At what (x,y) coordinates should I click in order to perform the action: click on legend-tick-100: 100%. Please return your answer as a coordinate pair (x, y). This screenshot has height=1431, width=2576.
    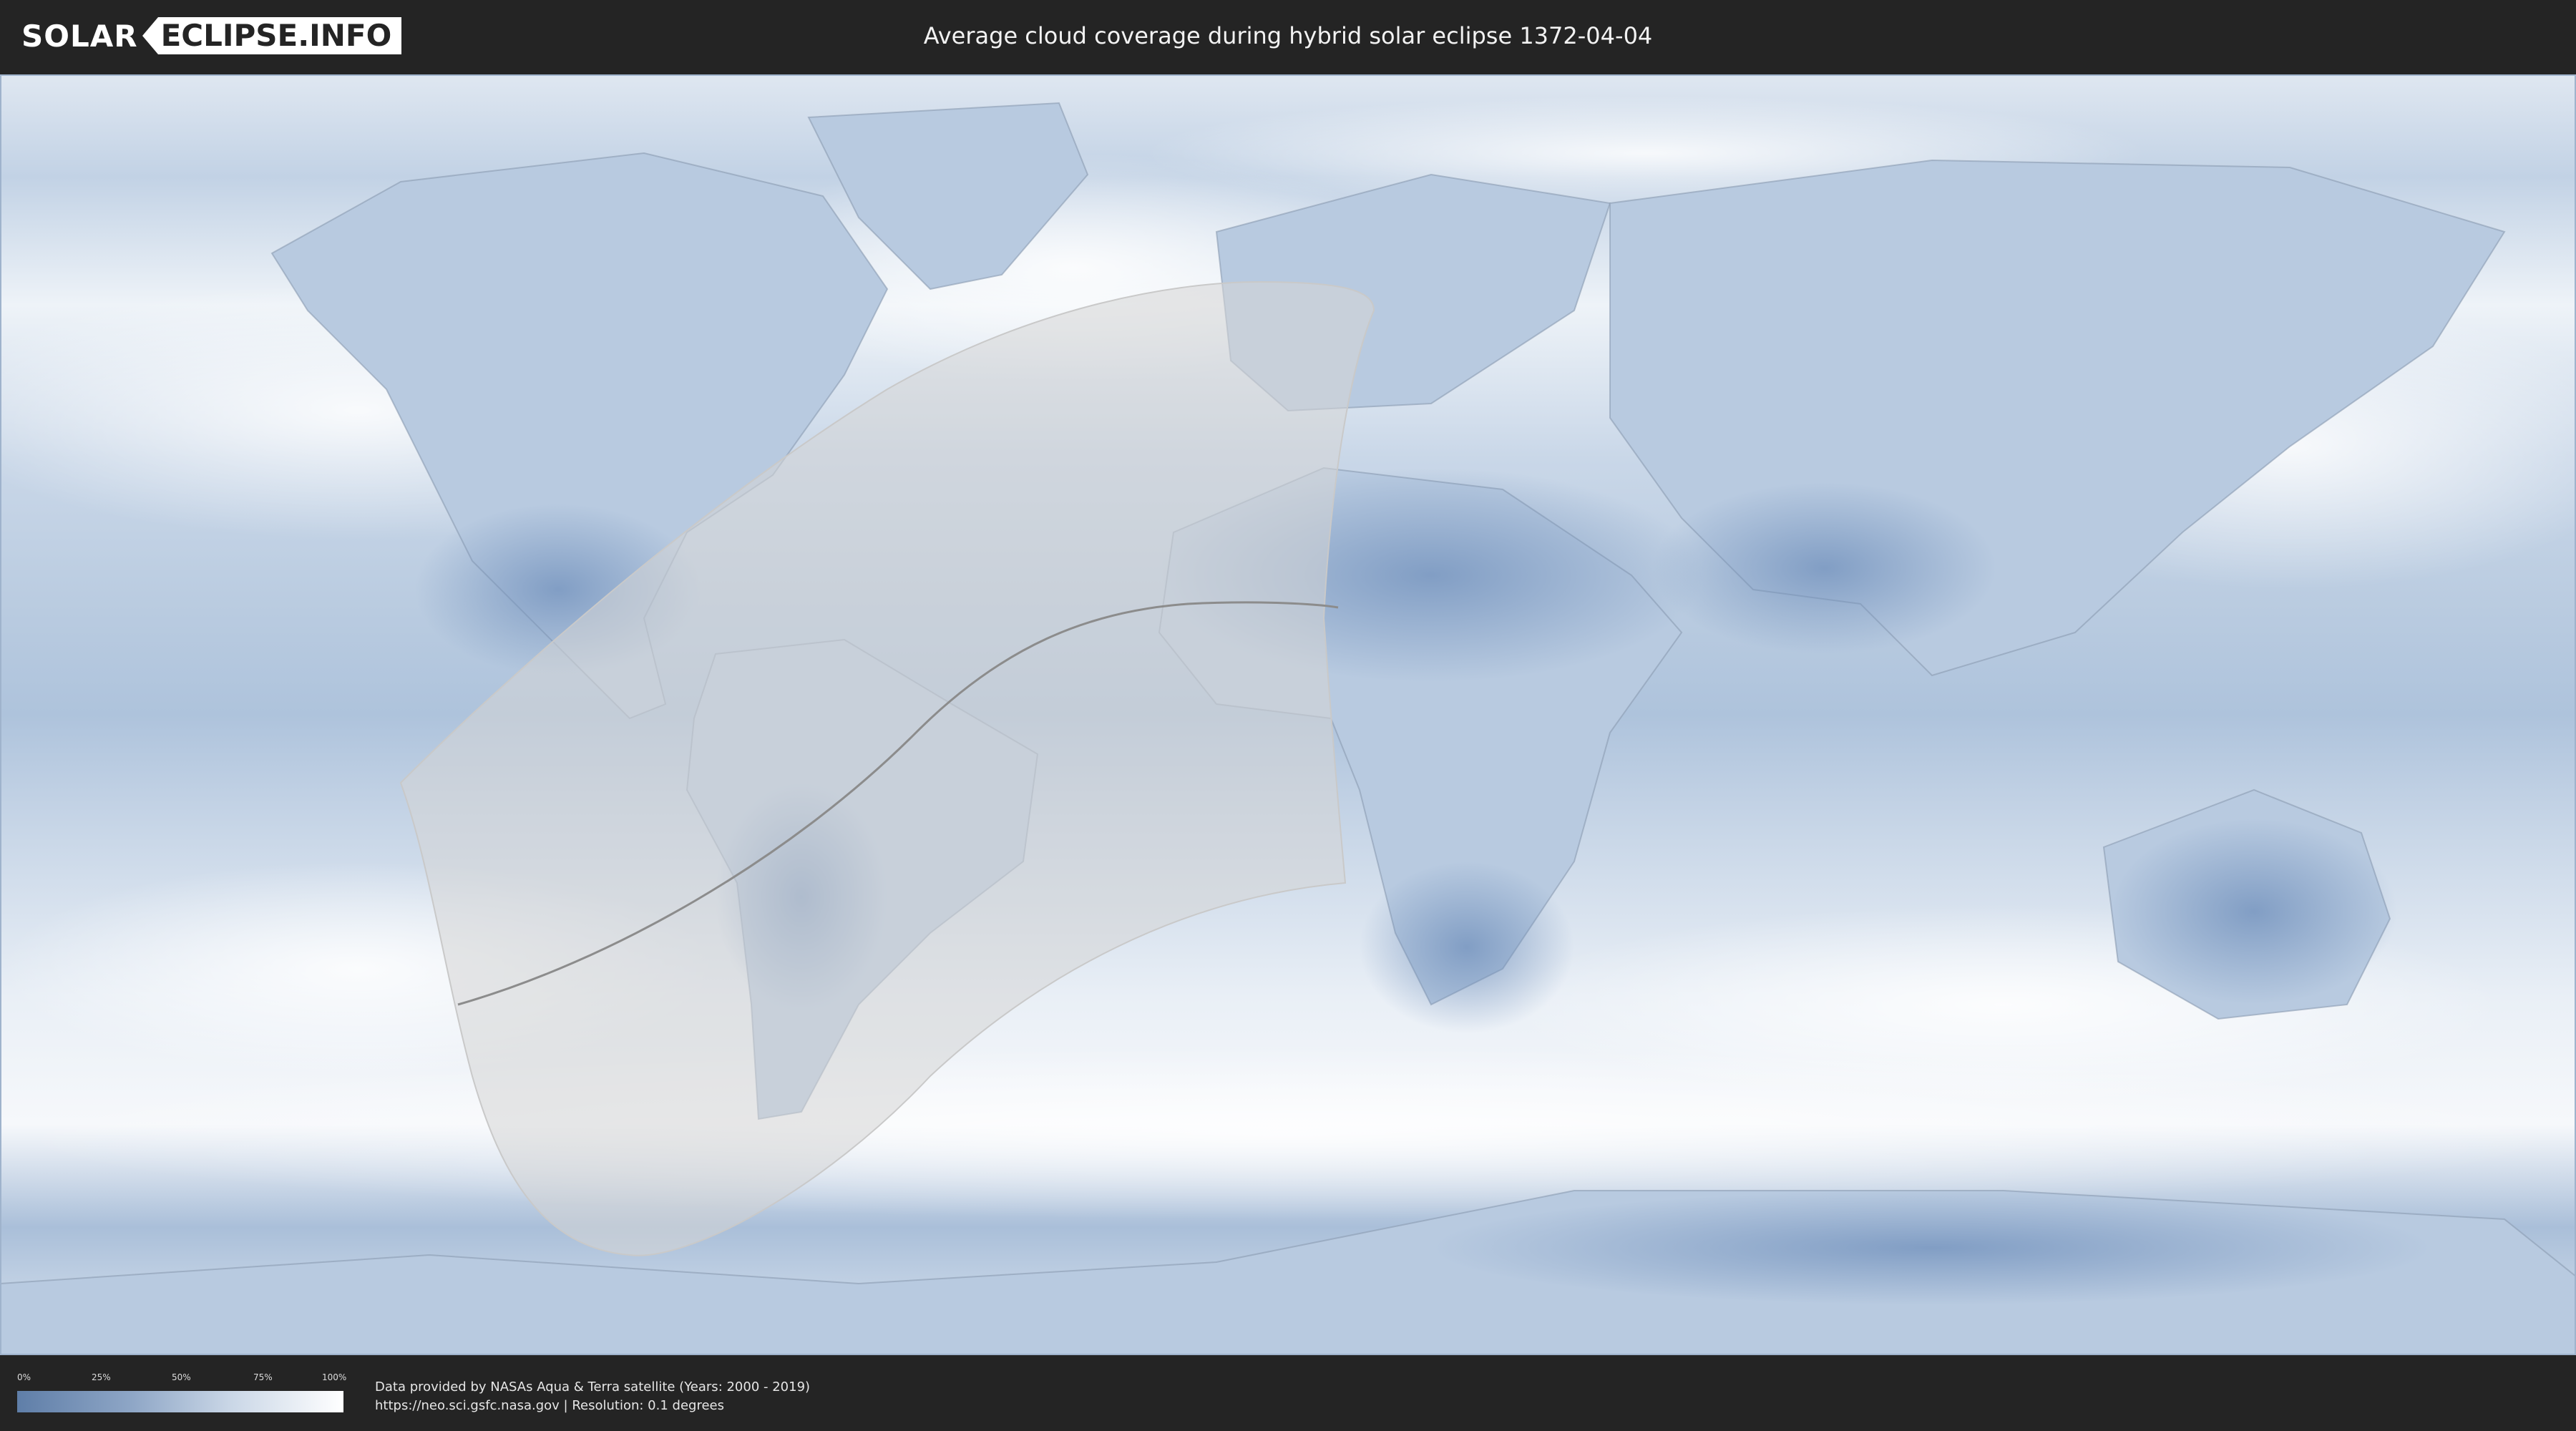
    Looking at the image, I should click on (334, 1377).